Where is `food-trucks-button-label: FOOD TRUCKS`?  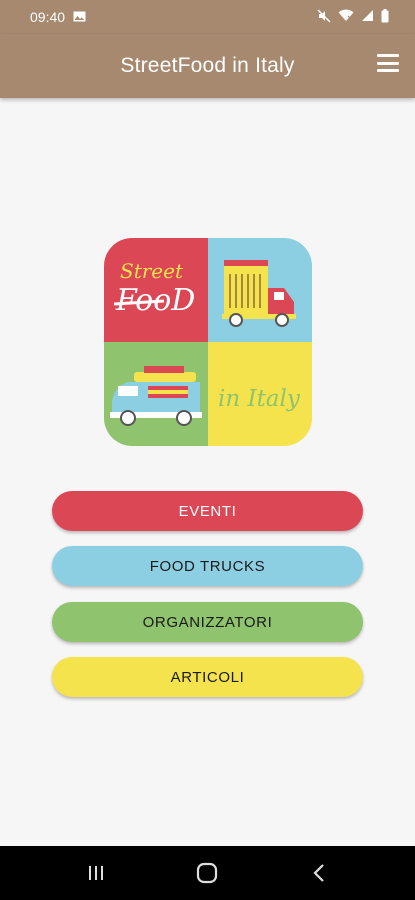 food-trucks-button-label: FOOD TRUCKS is located at coordinates (207, 566).